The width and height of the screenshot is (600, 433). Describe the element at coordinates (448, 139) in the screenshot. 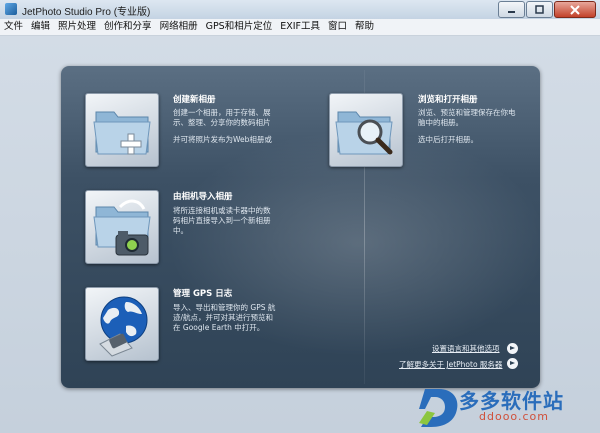

I see `browse-album-desc-line-3: 选中后打开相册。` at that location.